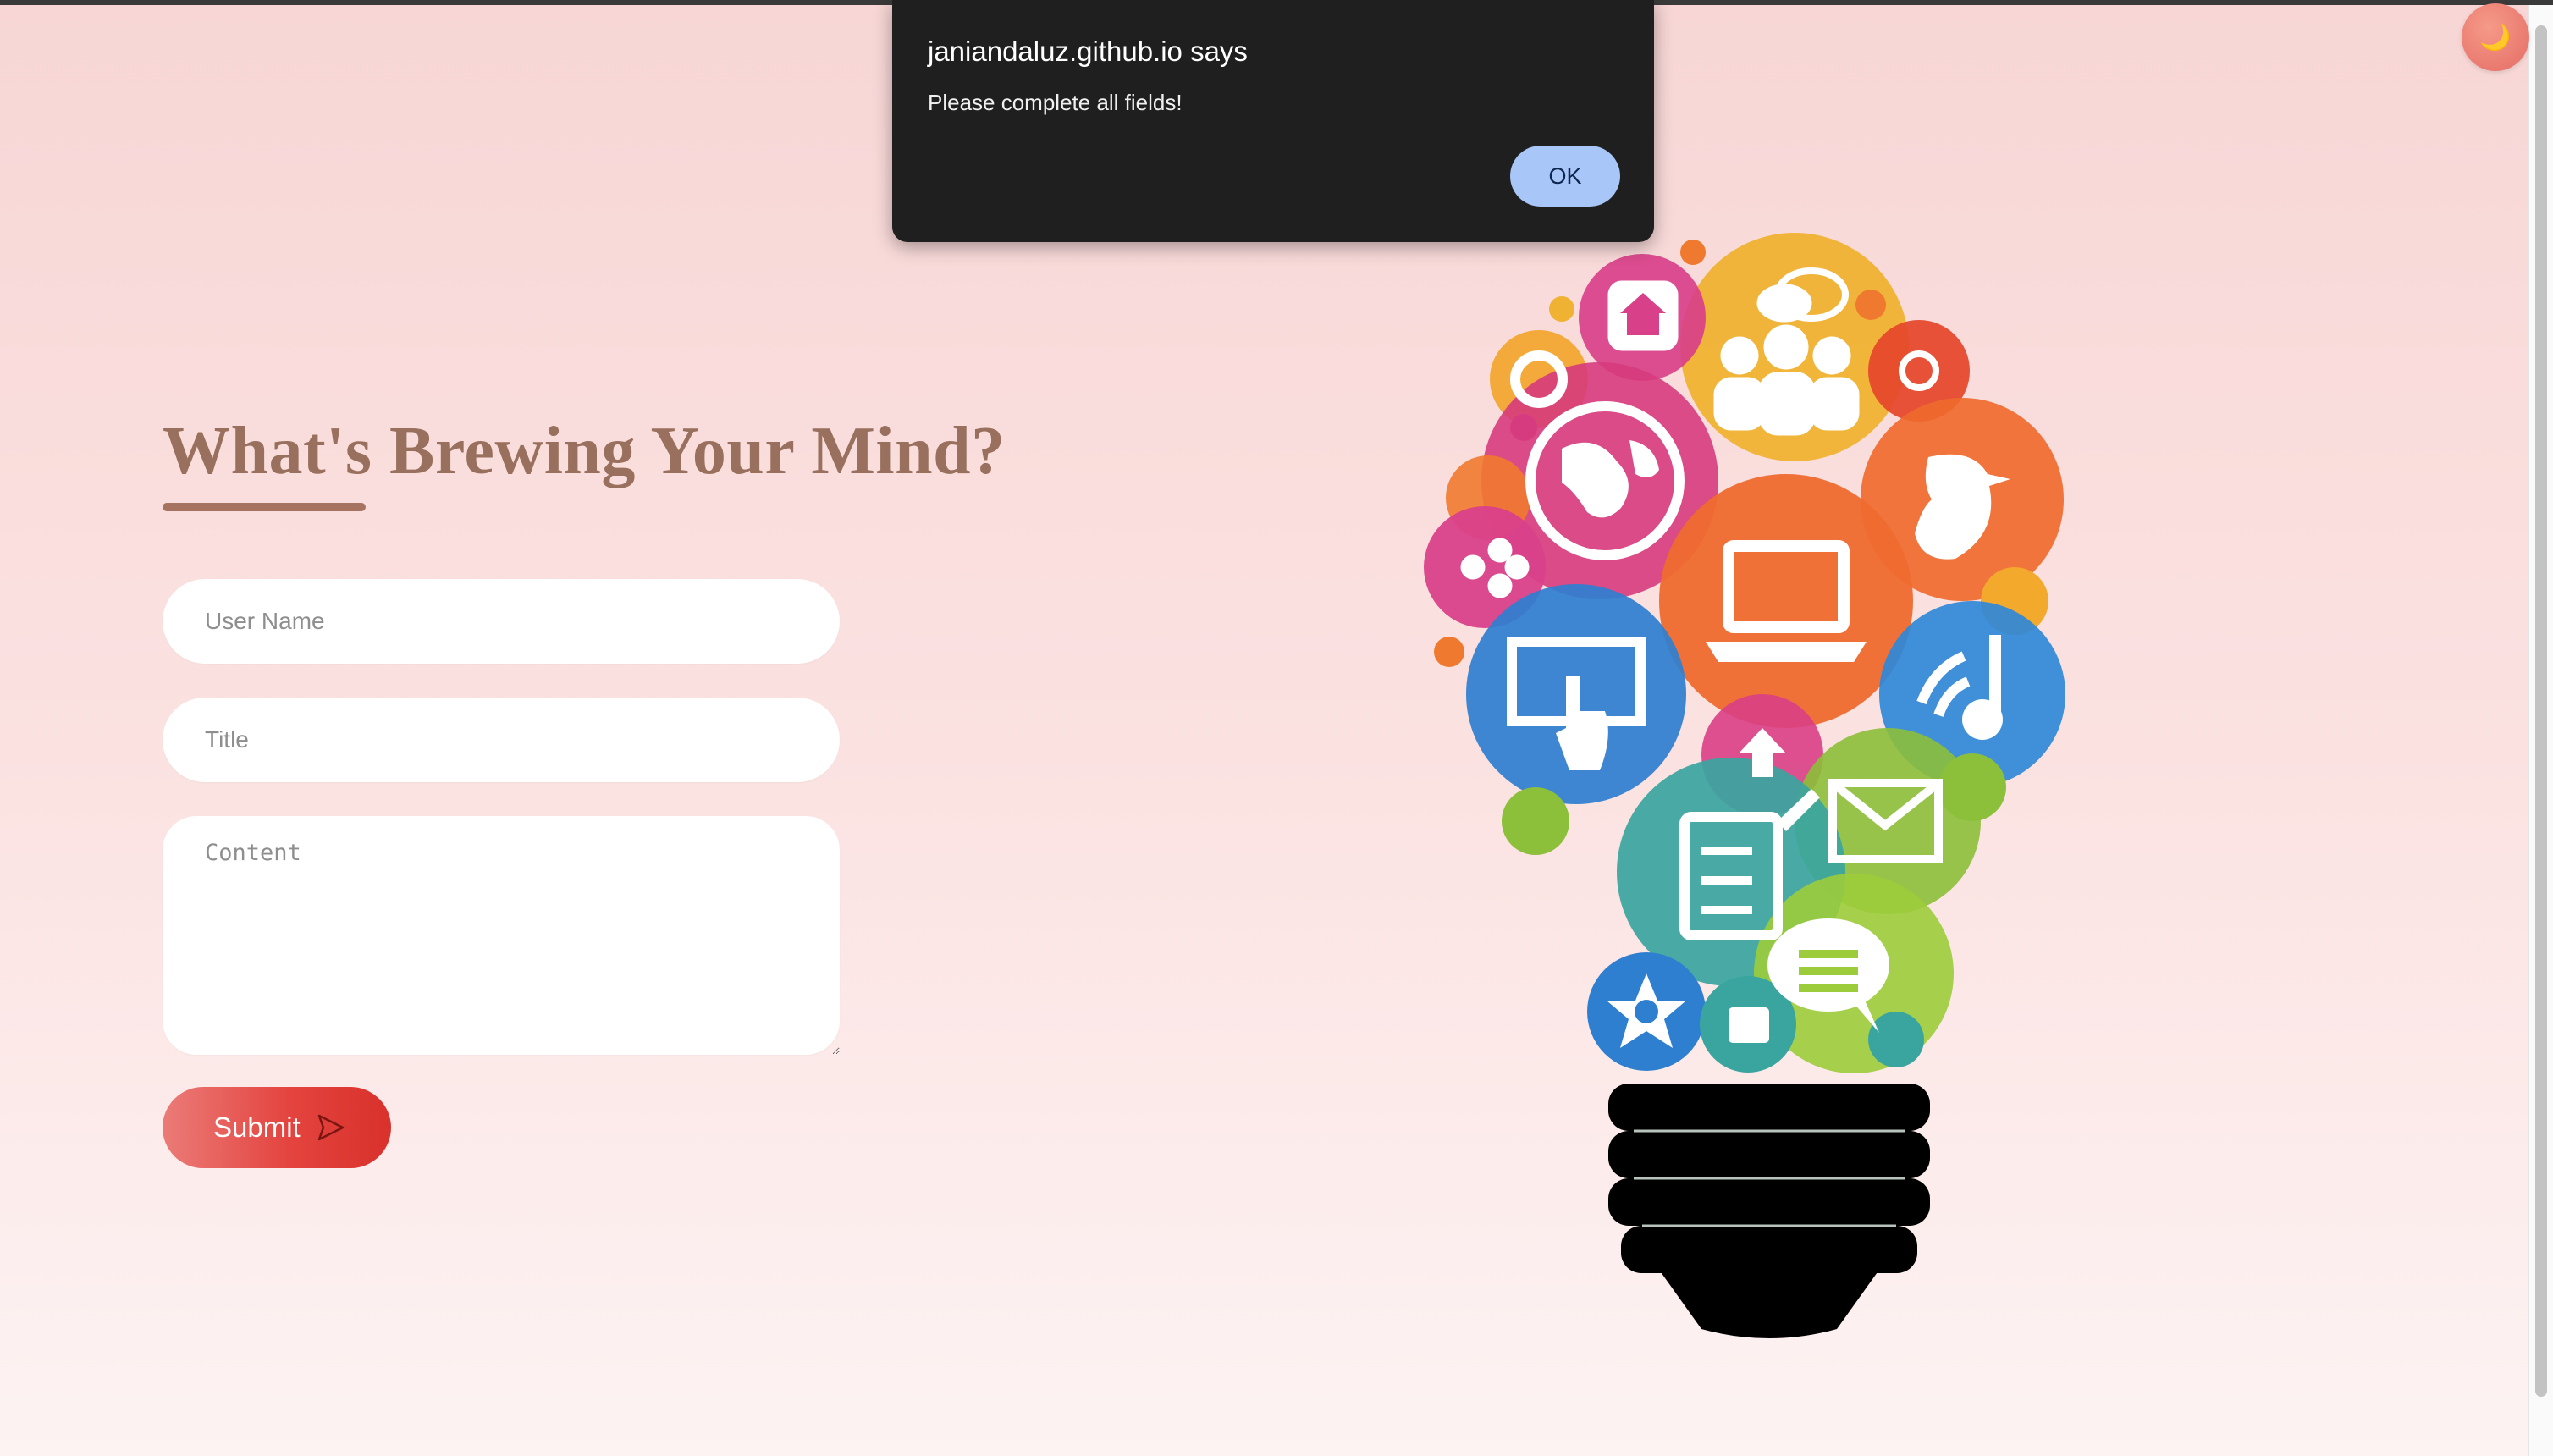  I want to click on title-underline, so click(264, 507).